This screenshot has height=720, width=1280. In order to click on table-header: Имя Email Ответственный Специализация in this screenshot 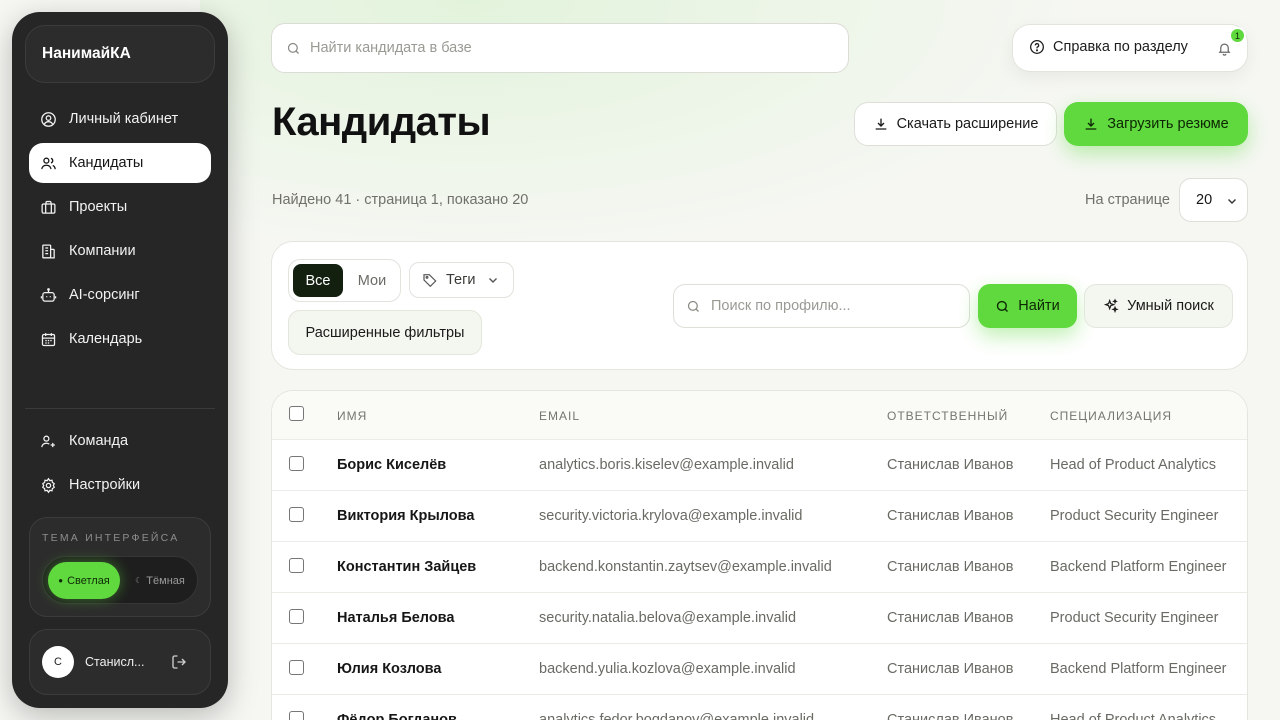, I will do `click(759, 415)`.